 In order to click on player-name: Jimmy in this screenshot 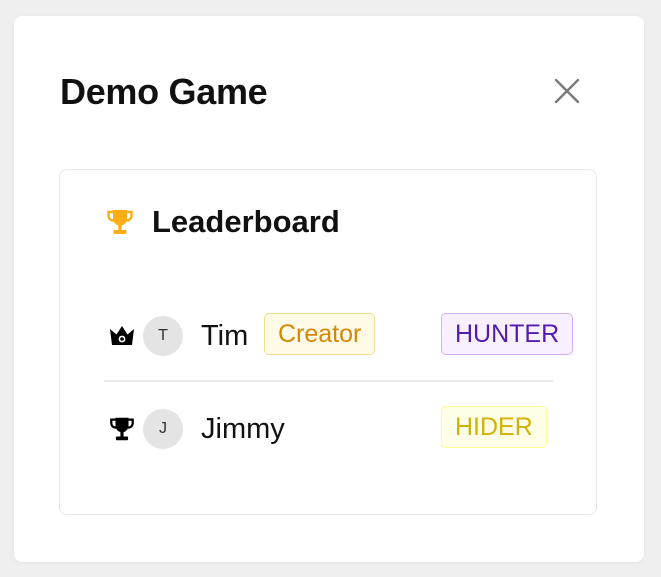, I will do `click(243, 429)`.